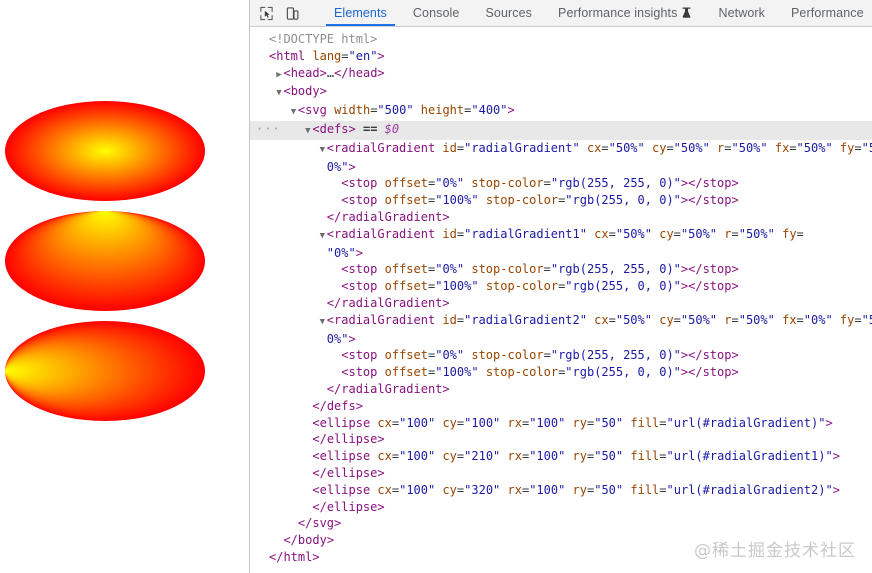  I want to click on node-menu-icon: ···, so click(268, 129).